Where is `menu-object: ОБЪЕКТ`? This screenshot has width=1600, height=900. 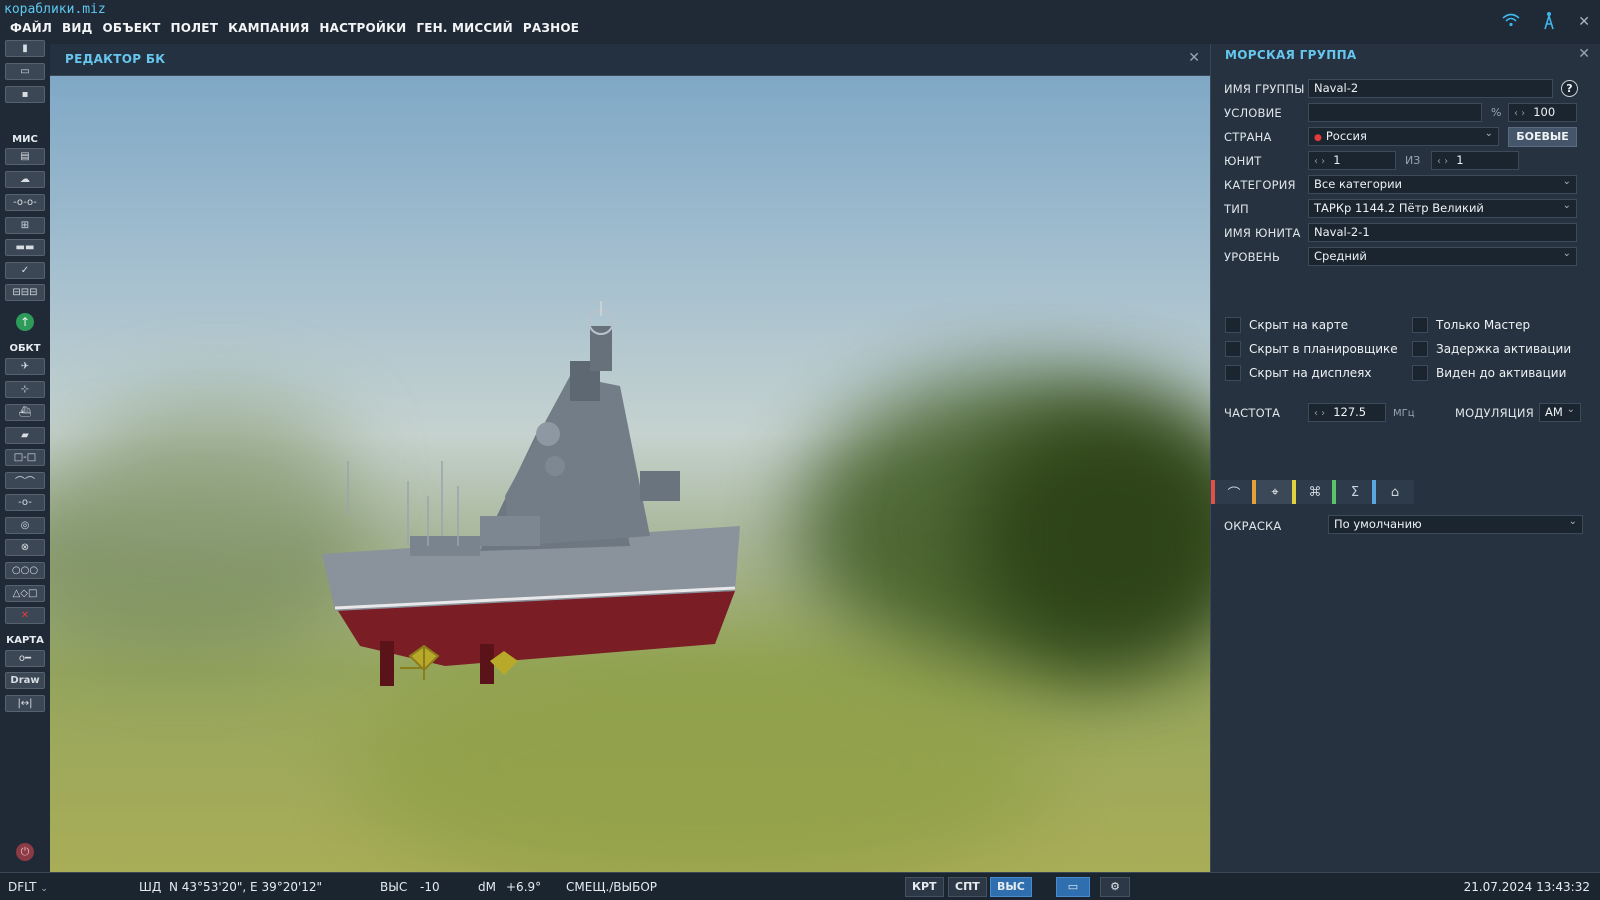
menu-object: ОБЪЕКТ is located at coordinates (131, 28).